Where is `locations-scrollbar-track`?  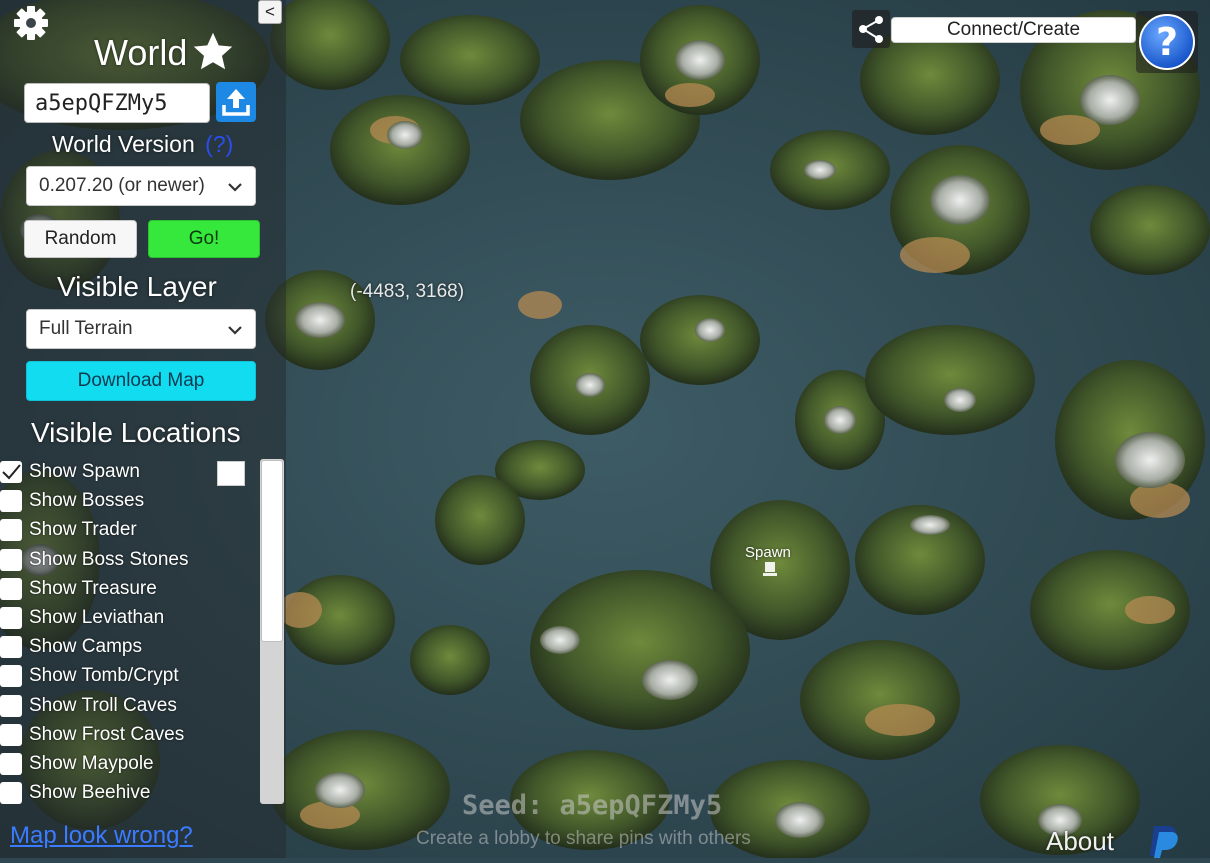
locations-scrollbar-track is located at coordinates (272, 631).